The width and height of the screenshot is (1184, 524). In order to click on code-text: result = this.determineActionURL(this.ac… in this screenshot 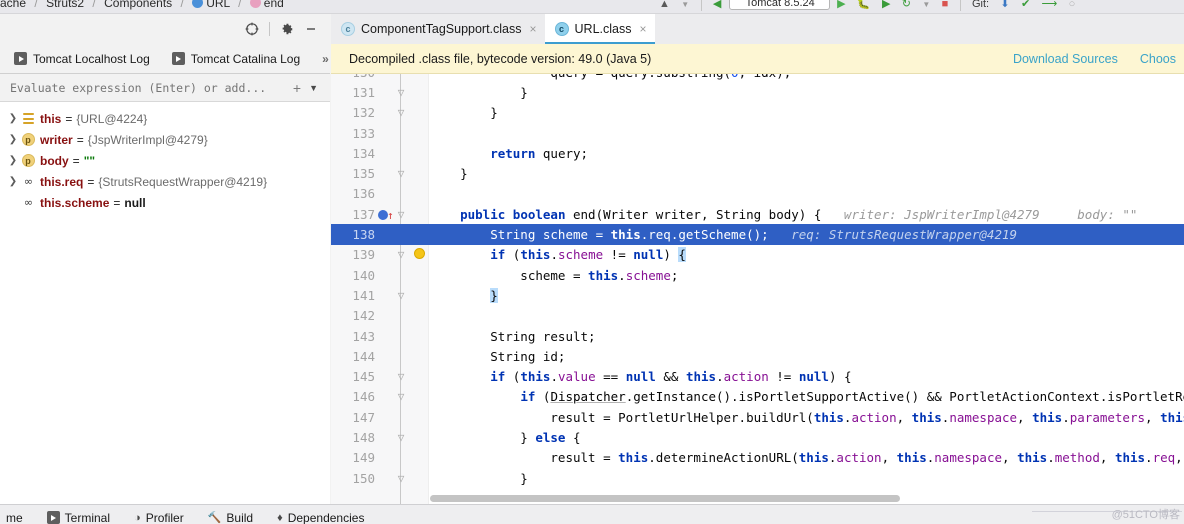, I will do `click(806, 458)`.